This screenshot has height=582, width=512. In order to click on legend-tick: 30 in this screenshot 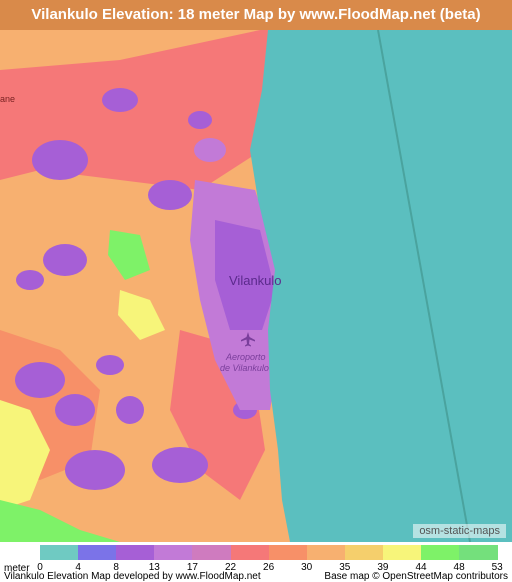, I will do `click(307, 567)`.